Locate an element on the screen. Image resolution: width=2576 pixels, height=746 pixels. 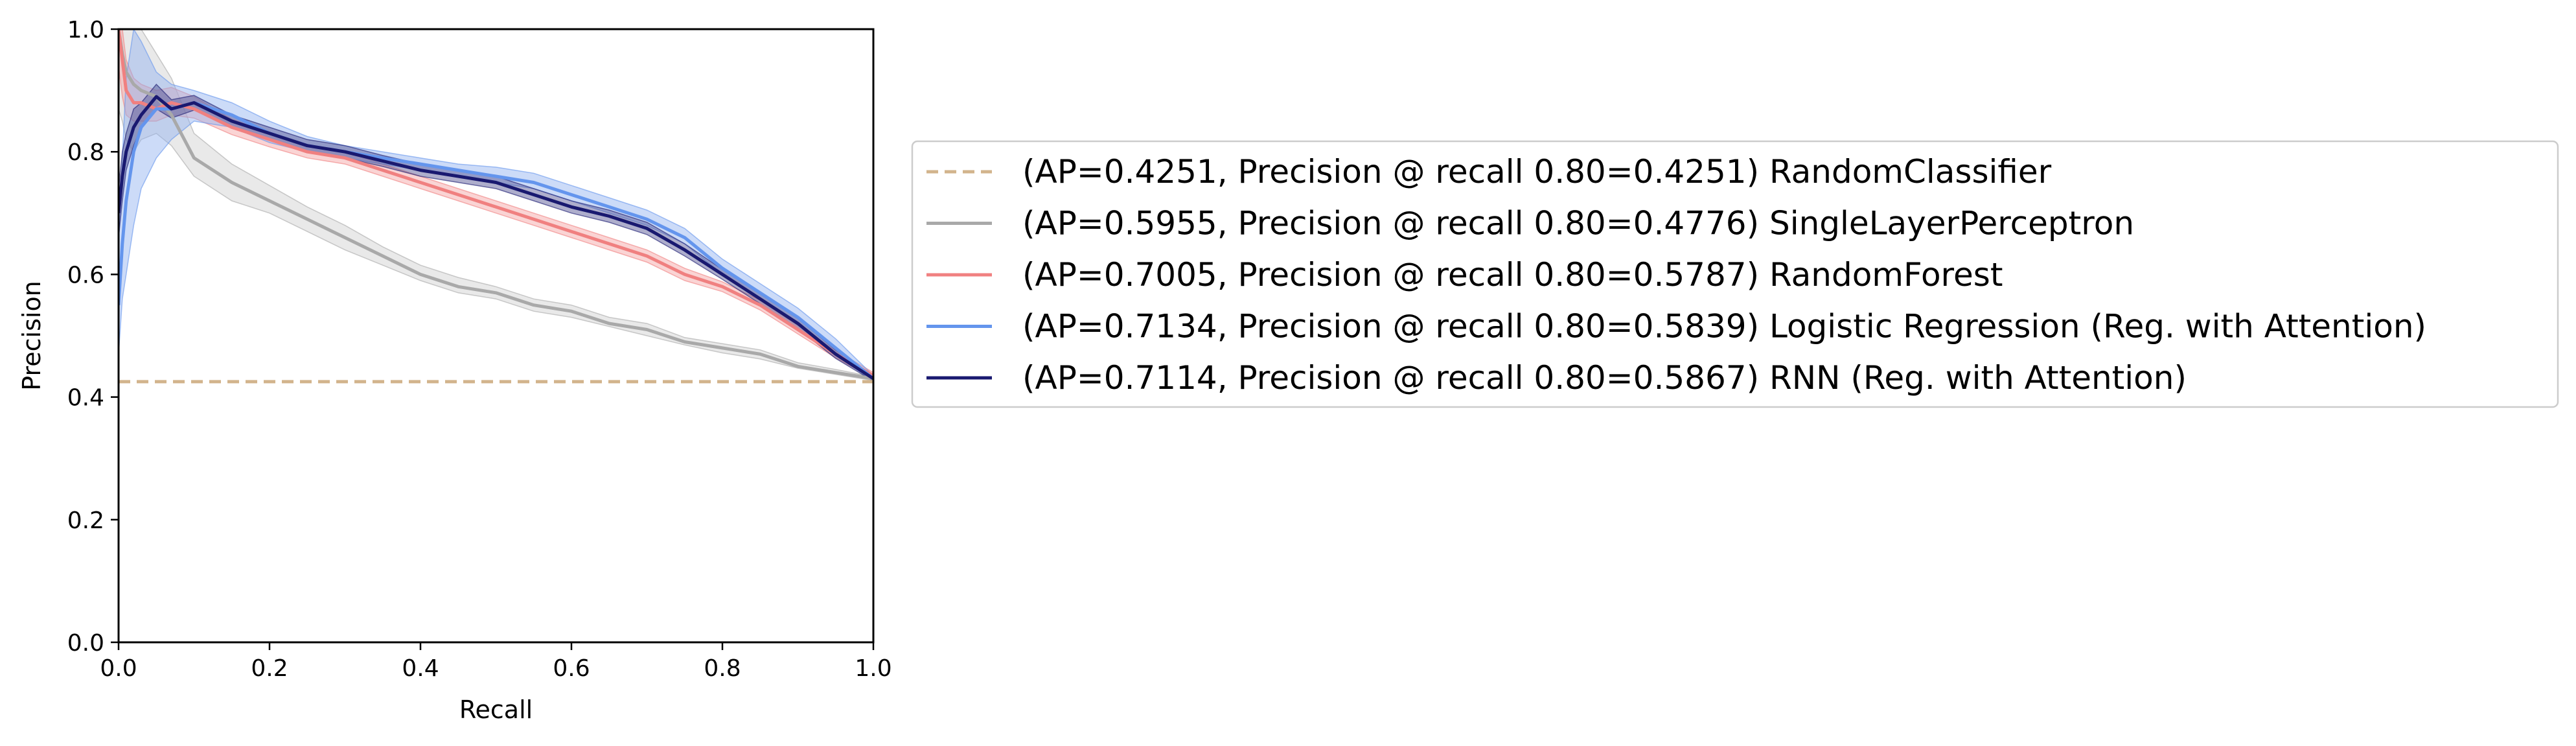
x-tick-label: 0.8 is located at coordinates (722, 668).